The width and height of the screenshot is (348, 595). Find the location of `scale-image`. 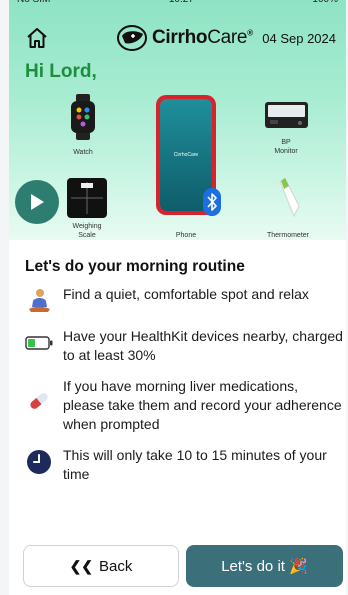

scale-image is located at coordinates (87, 198).